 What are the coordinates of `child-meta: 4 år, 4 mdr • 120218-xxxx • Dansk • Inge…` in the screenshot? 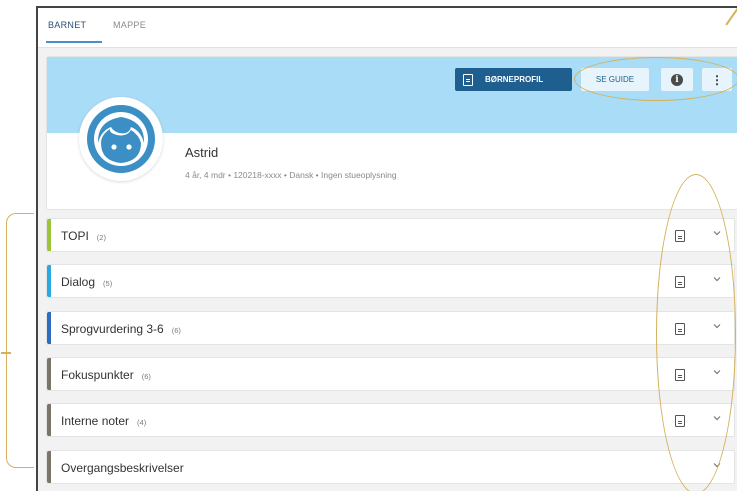 It's located at (291, 175).